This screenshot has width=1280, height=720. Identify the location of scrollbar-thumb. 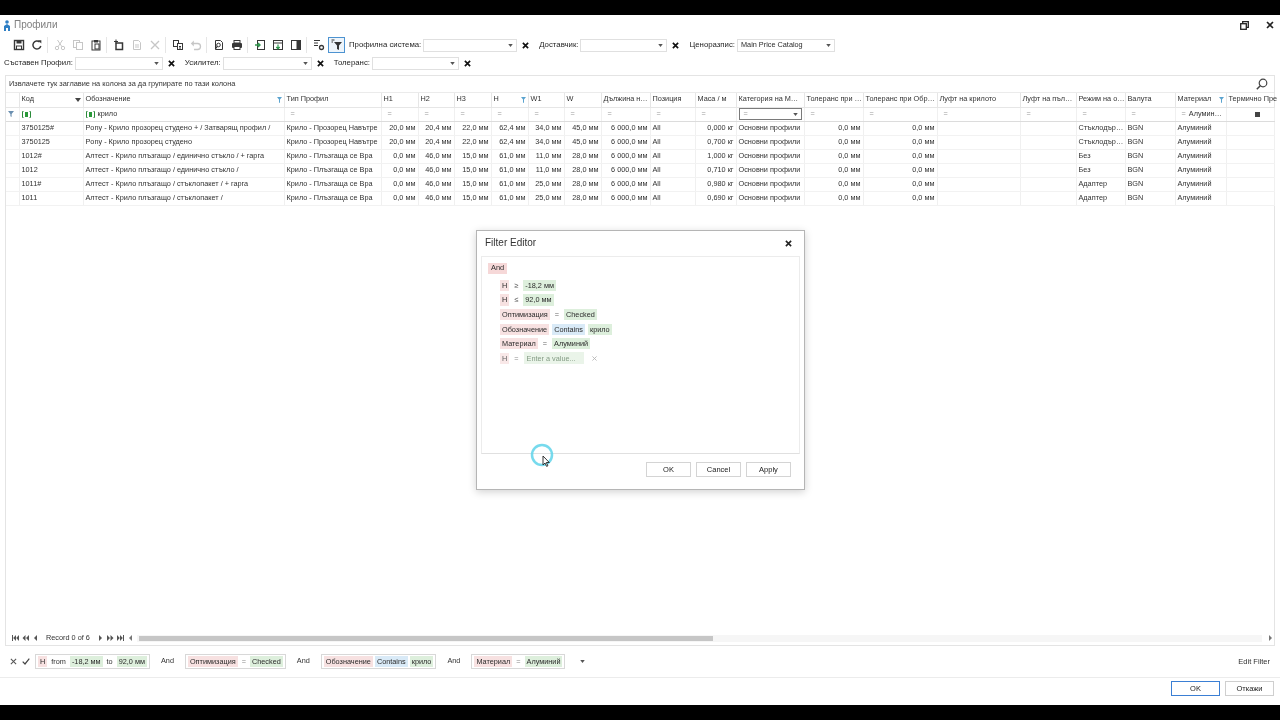
(425, 638).